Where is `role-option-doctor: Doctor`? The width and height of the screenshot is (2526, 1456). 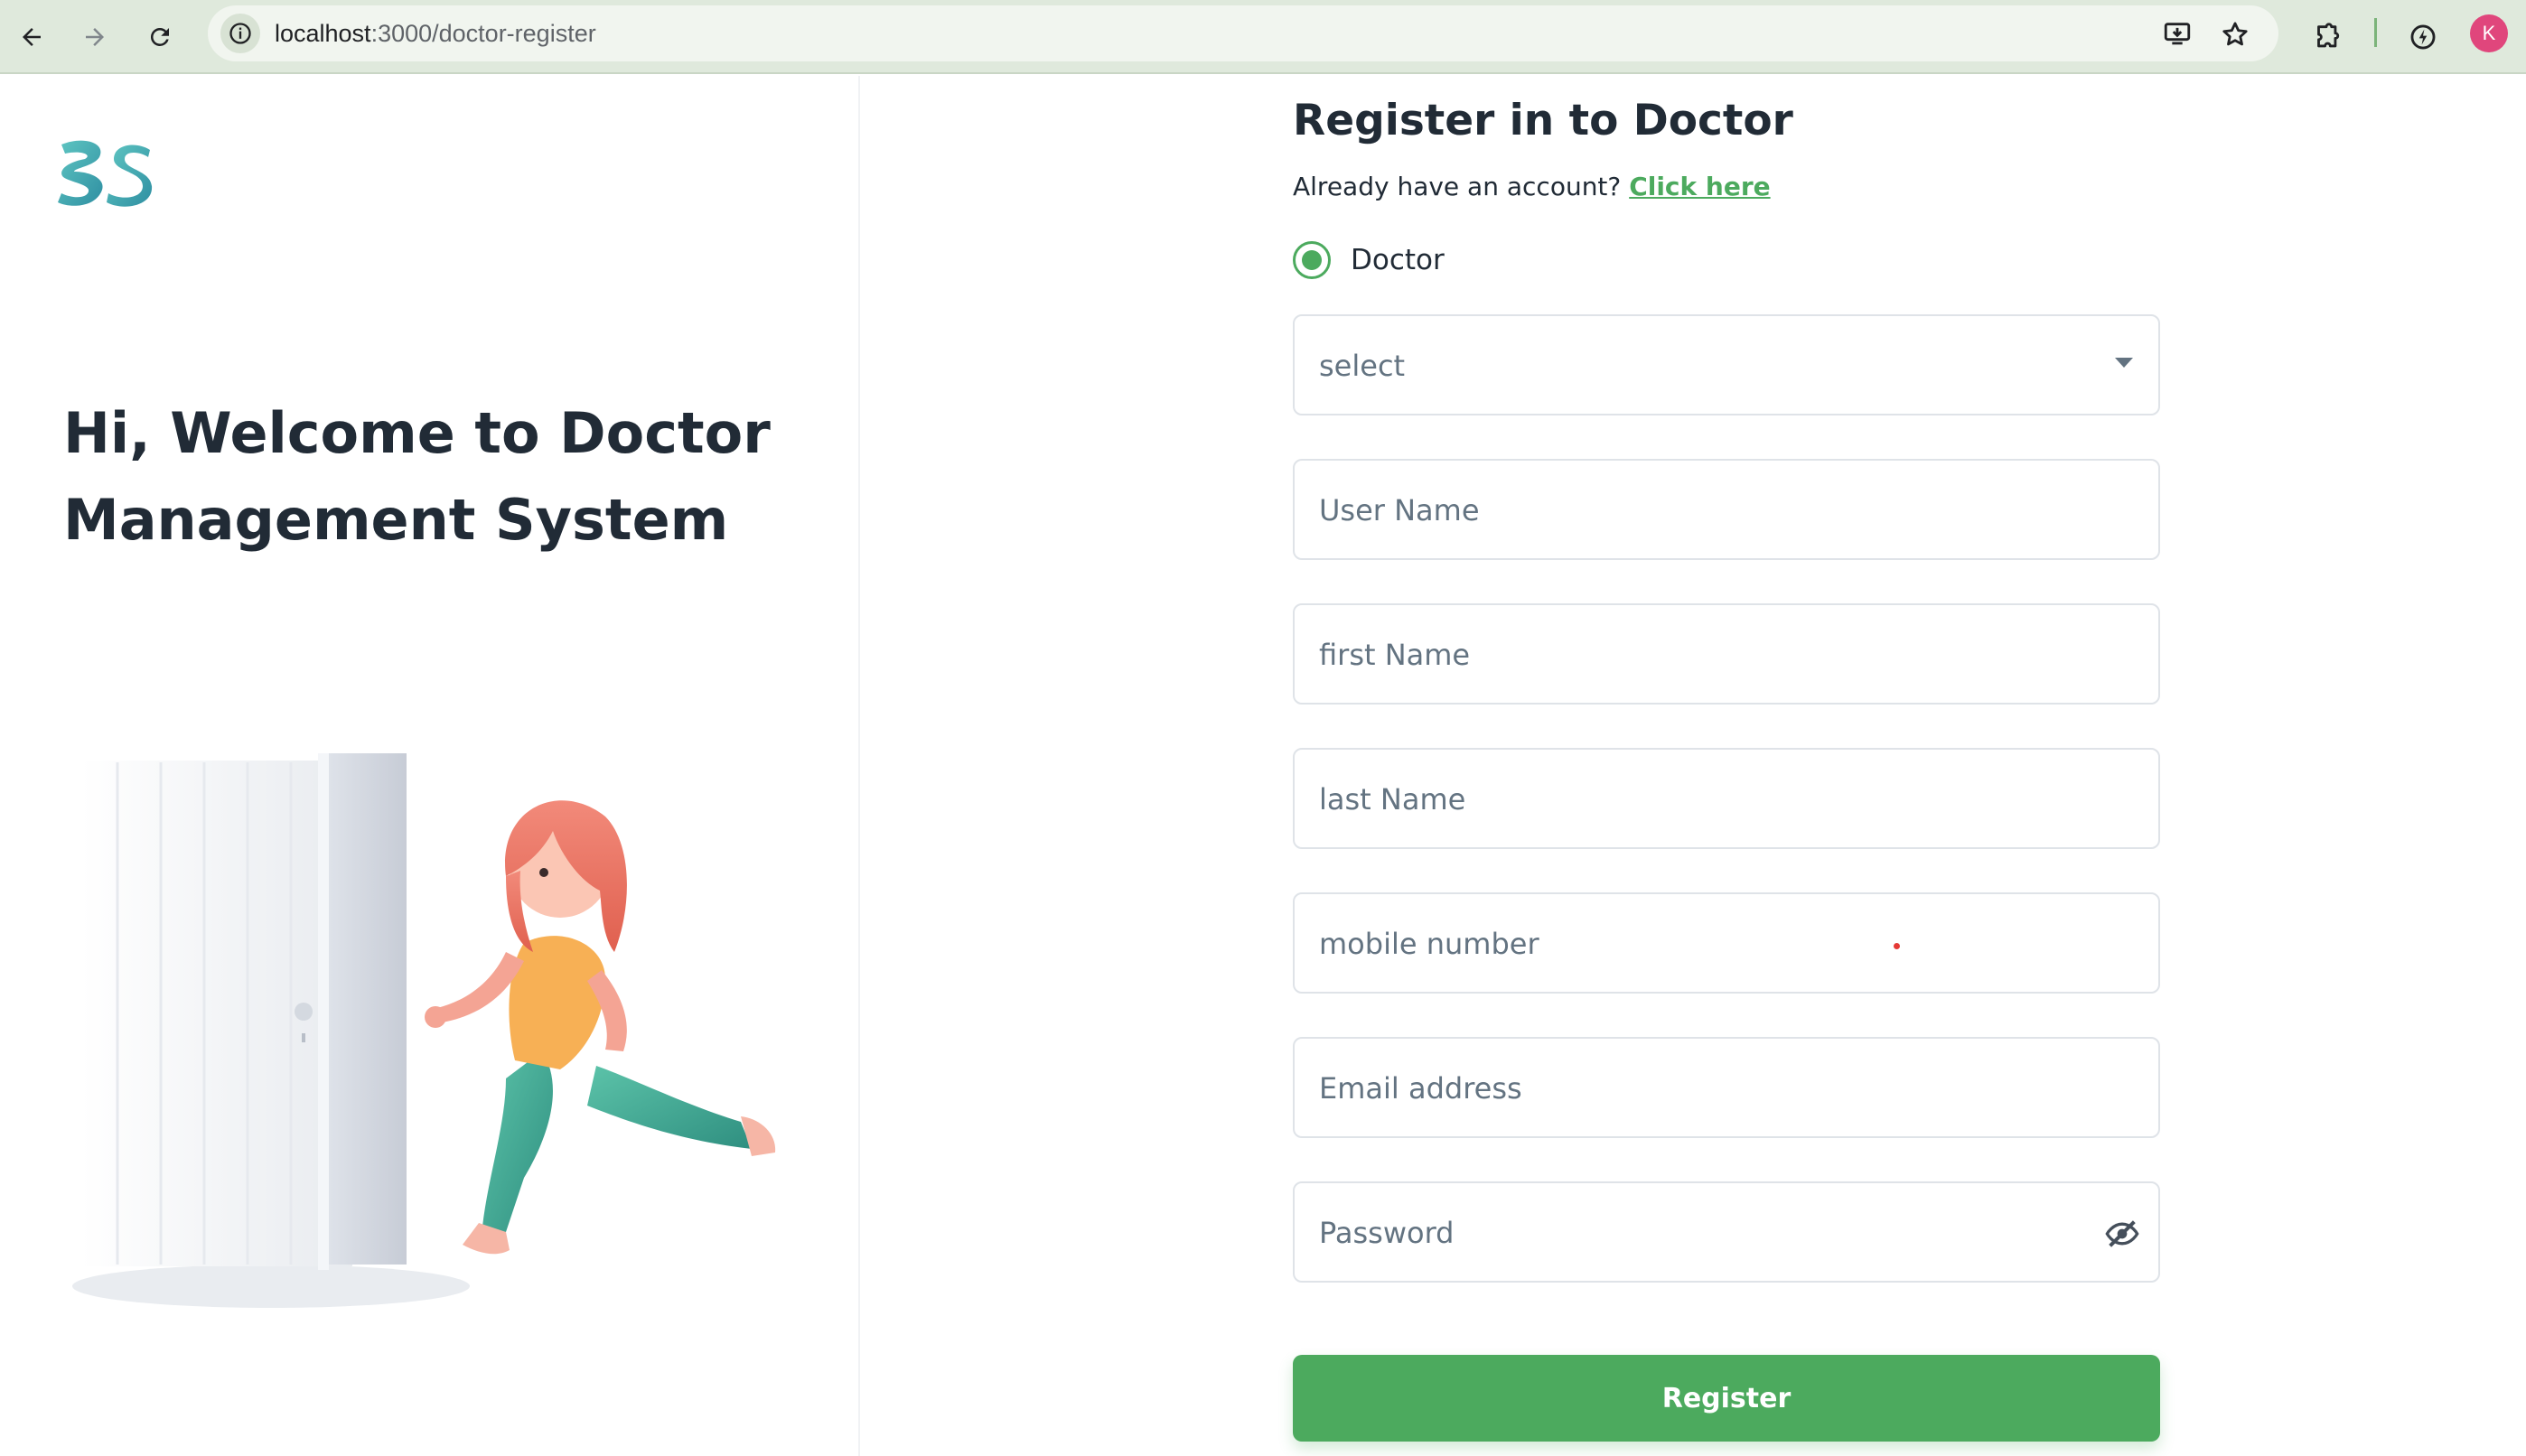 role-option-doctor: Doctor is located at coordinates (1369, 260).